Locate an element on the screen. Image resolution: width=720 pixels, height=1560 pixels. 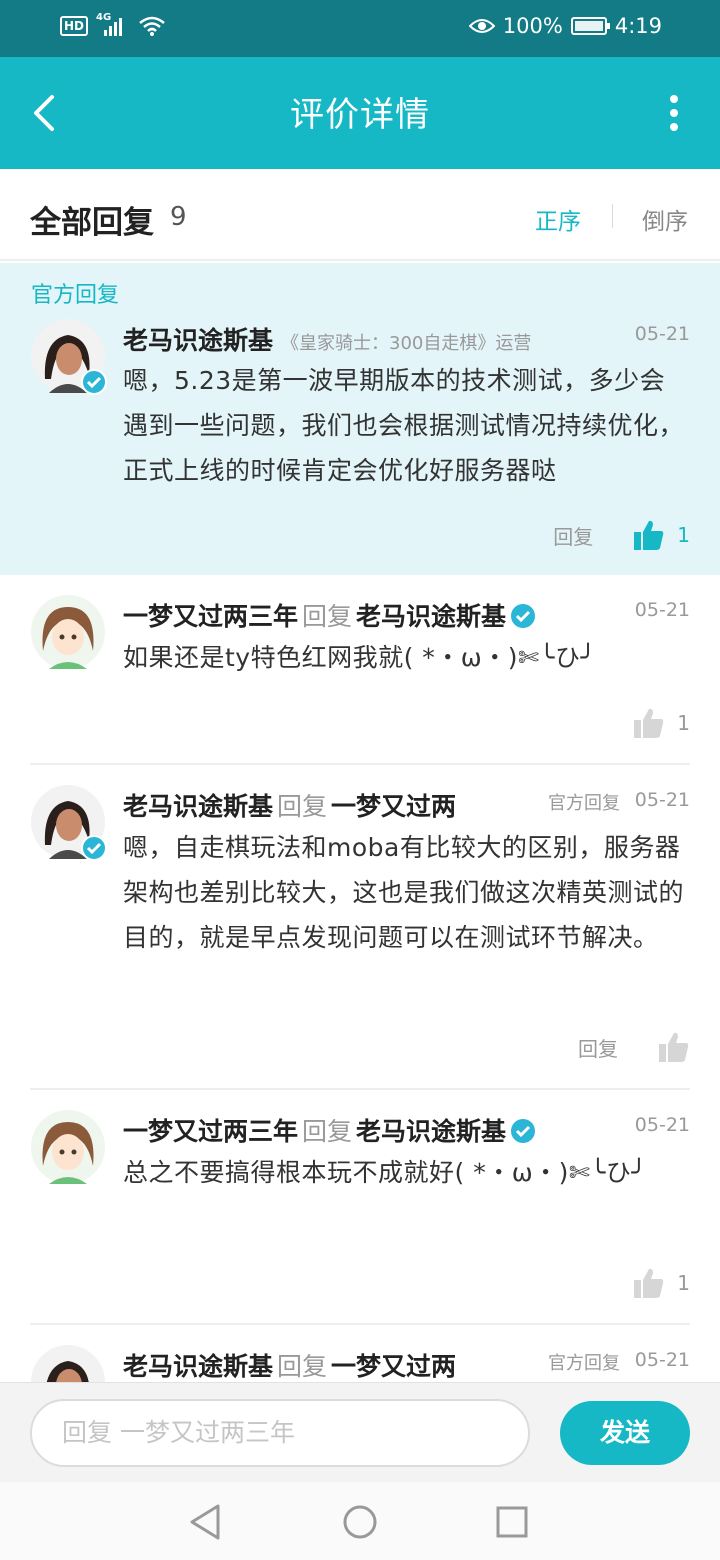
like-button is located at coordinates (674, 1047).